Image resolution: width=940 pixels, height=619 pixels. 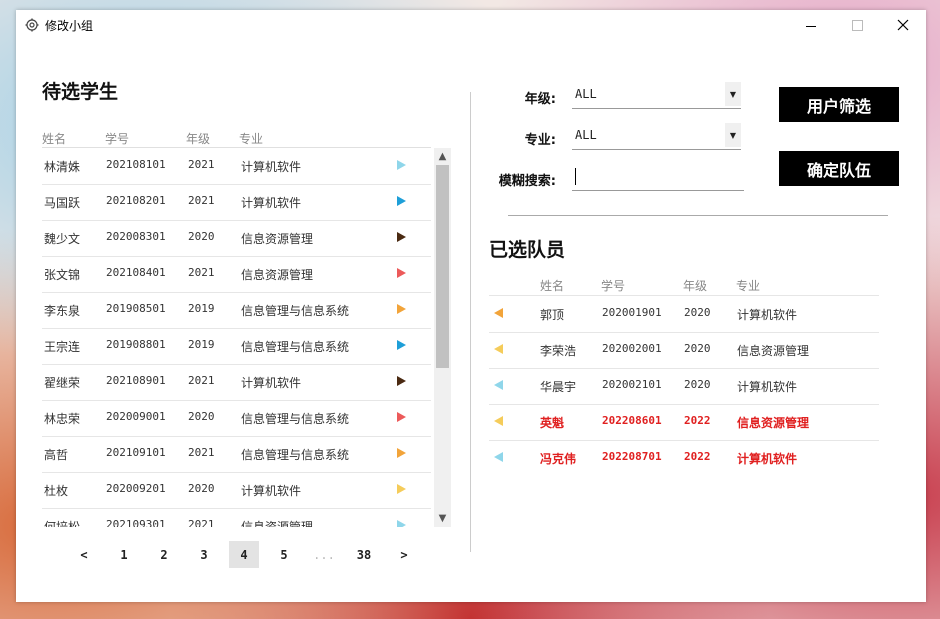 I want to click on team-member-row: 华晨宇 202002101 2020 计算机软件, so click(x=684, y=386).